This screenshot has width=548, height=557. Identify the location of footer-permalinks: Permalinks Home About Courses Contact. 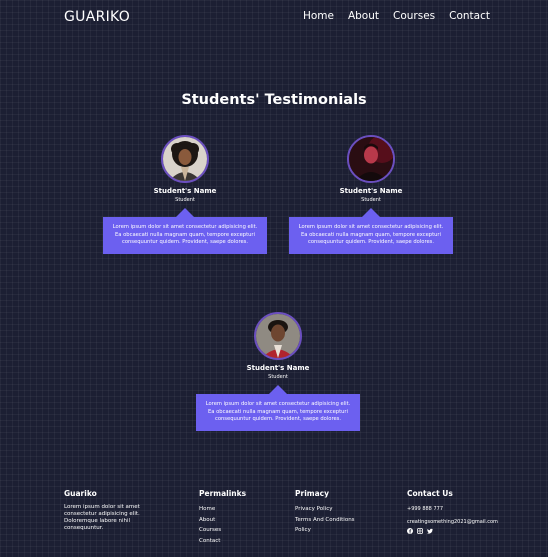
(222, 517).